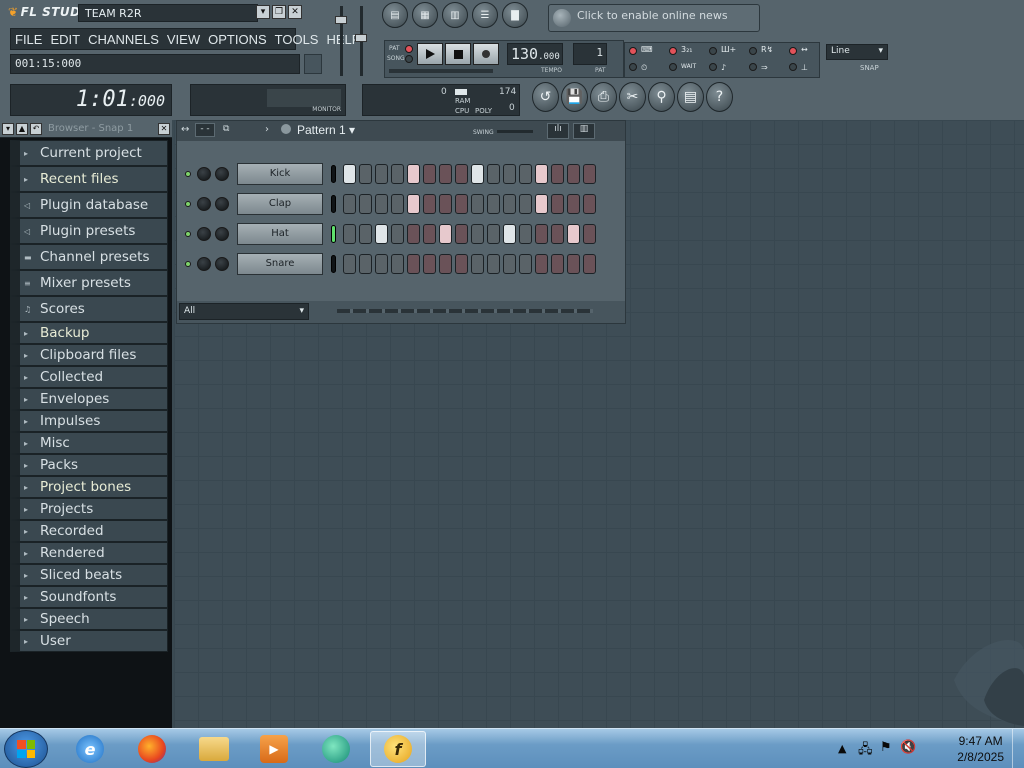 This screenshot has height=768, width=1024. I want to click on channel-button-snare: Snare, so click(280, 264).